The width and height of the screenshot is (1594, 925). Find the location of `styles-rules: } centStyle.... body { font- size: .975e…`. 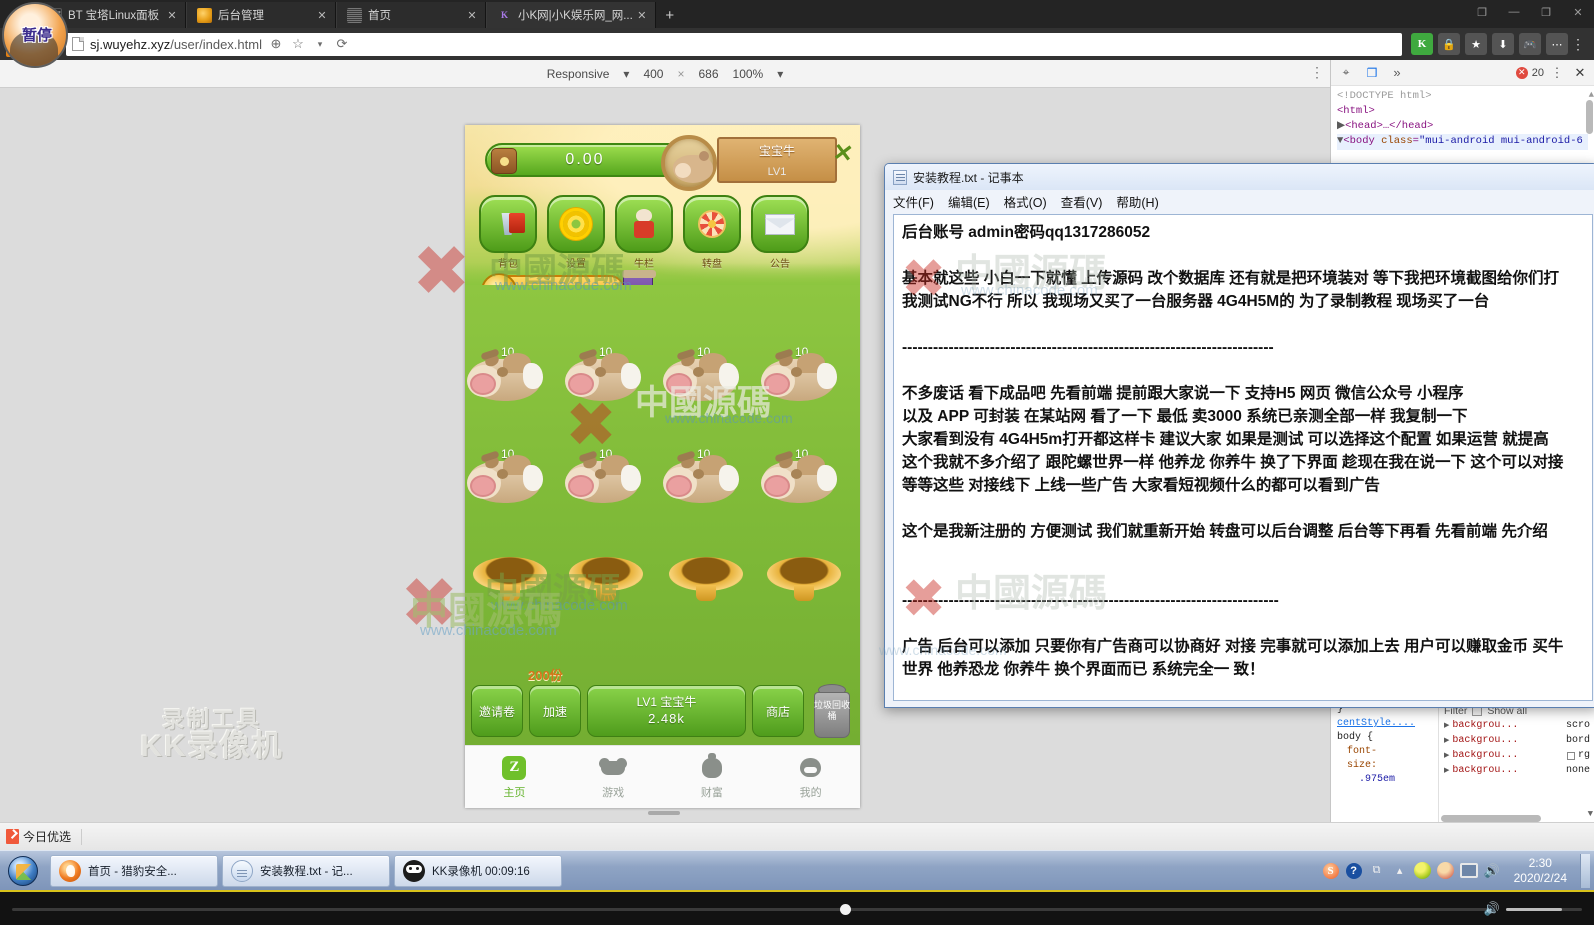

styles-rules: } centStyle.... body { font- size: .975e… is located at coordinates (1436, 760).